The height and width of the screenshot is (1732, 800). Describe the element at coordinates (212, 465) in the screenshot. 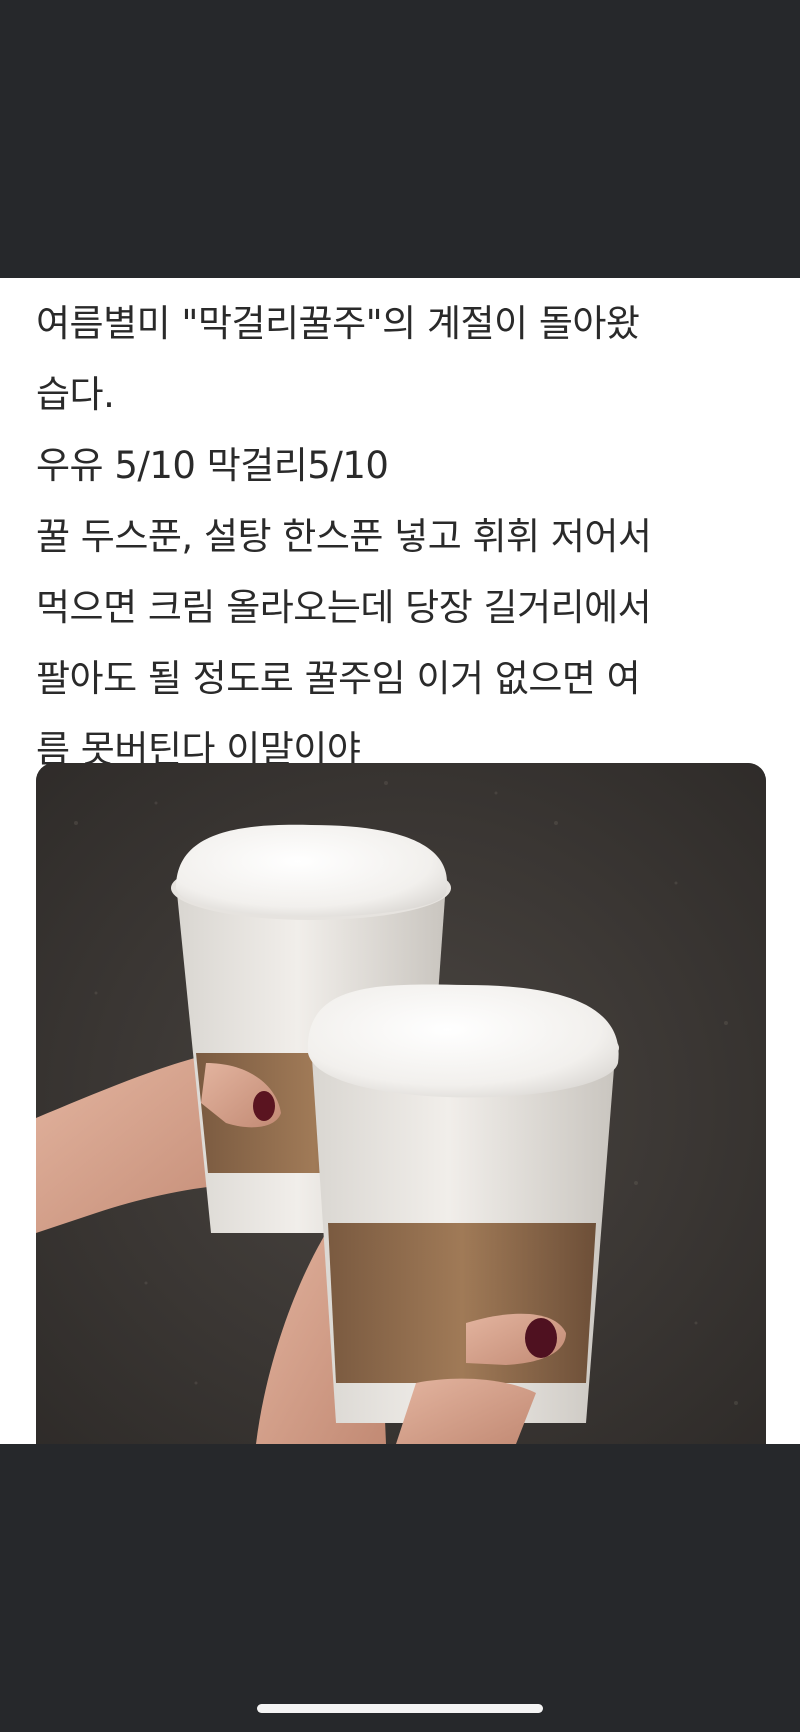

I see `post-text-line: 우유 5/10 막걸리5/10` at that location.